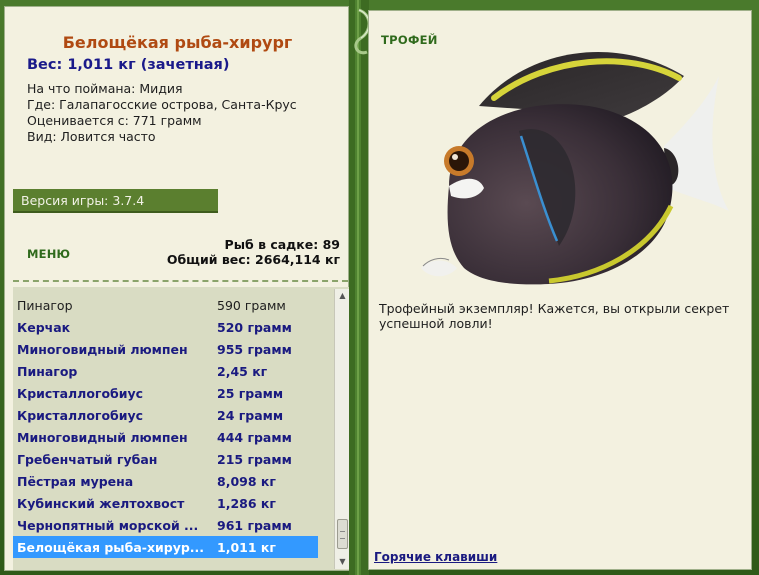 The height and width of the screenshot is (575, 759). Describe the element at coordinates (342, 562) in the screenshot. I see `scroll-down-icon: ▼` at that location.